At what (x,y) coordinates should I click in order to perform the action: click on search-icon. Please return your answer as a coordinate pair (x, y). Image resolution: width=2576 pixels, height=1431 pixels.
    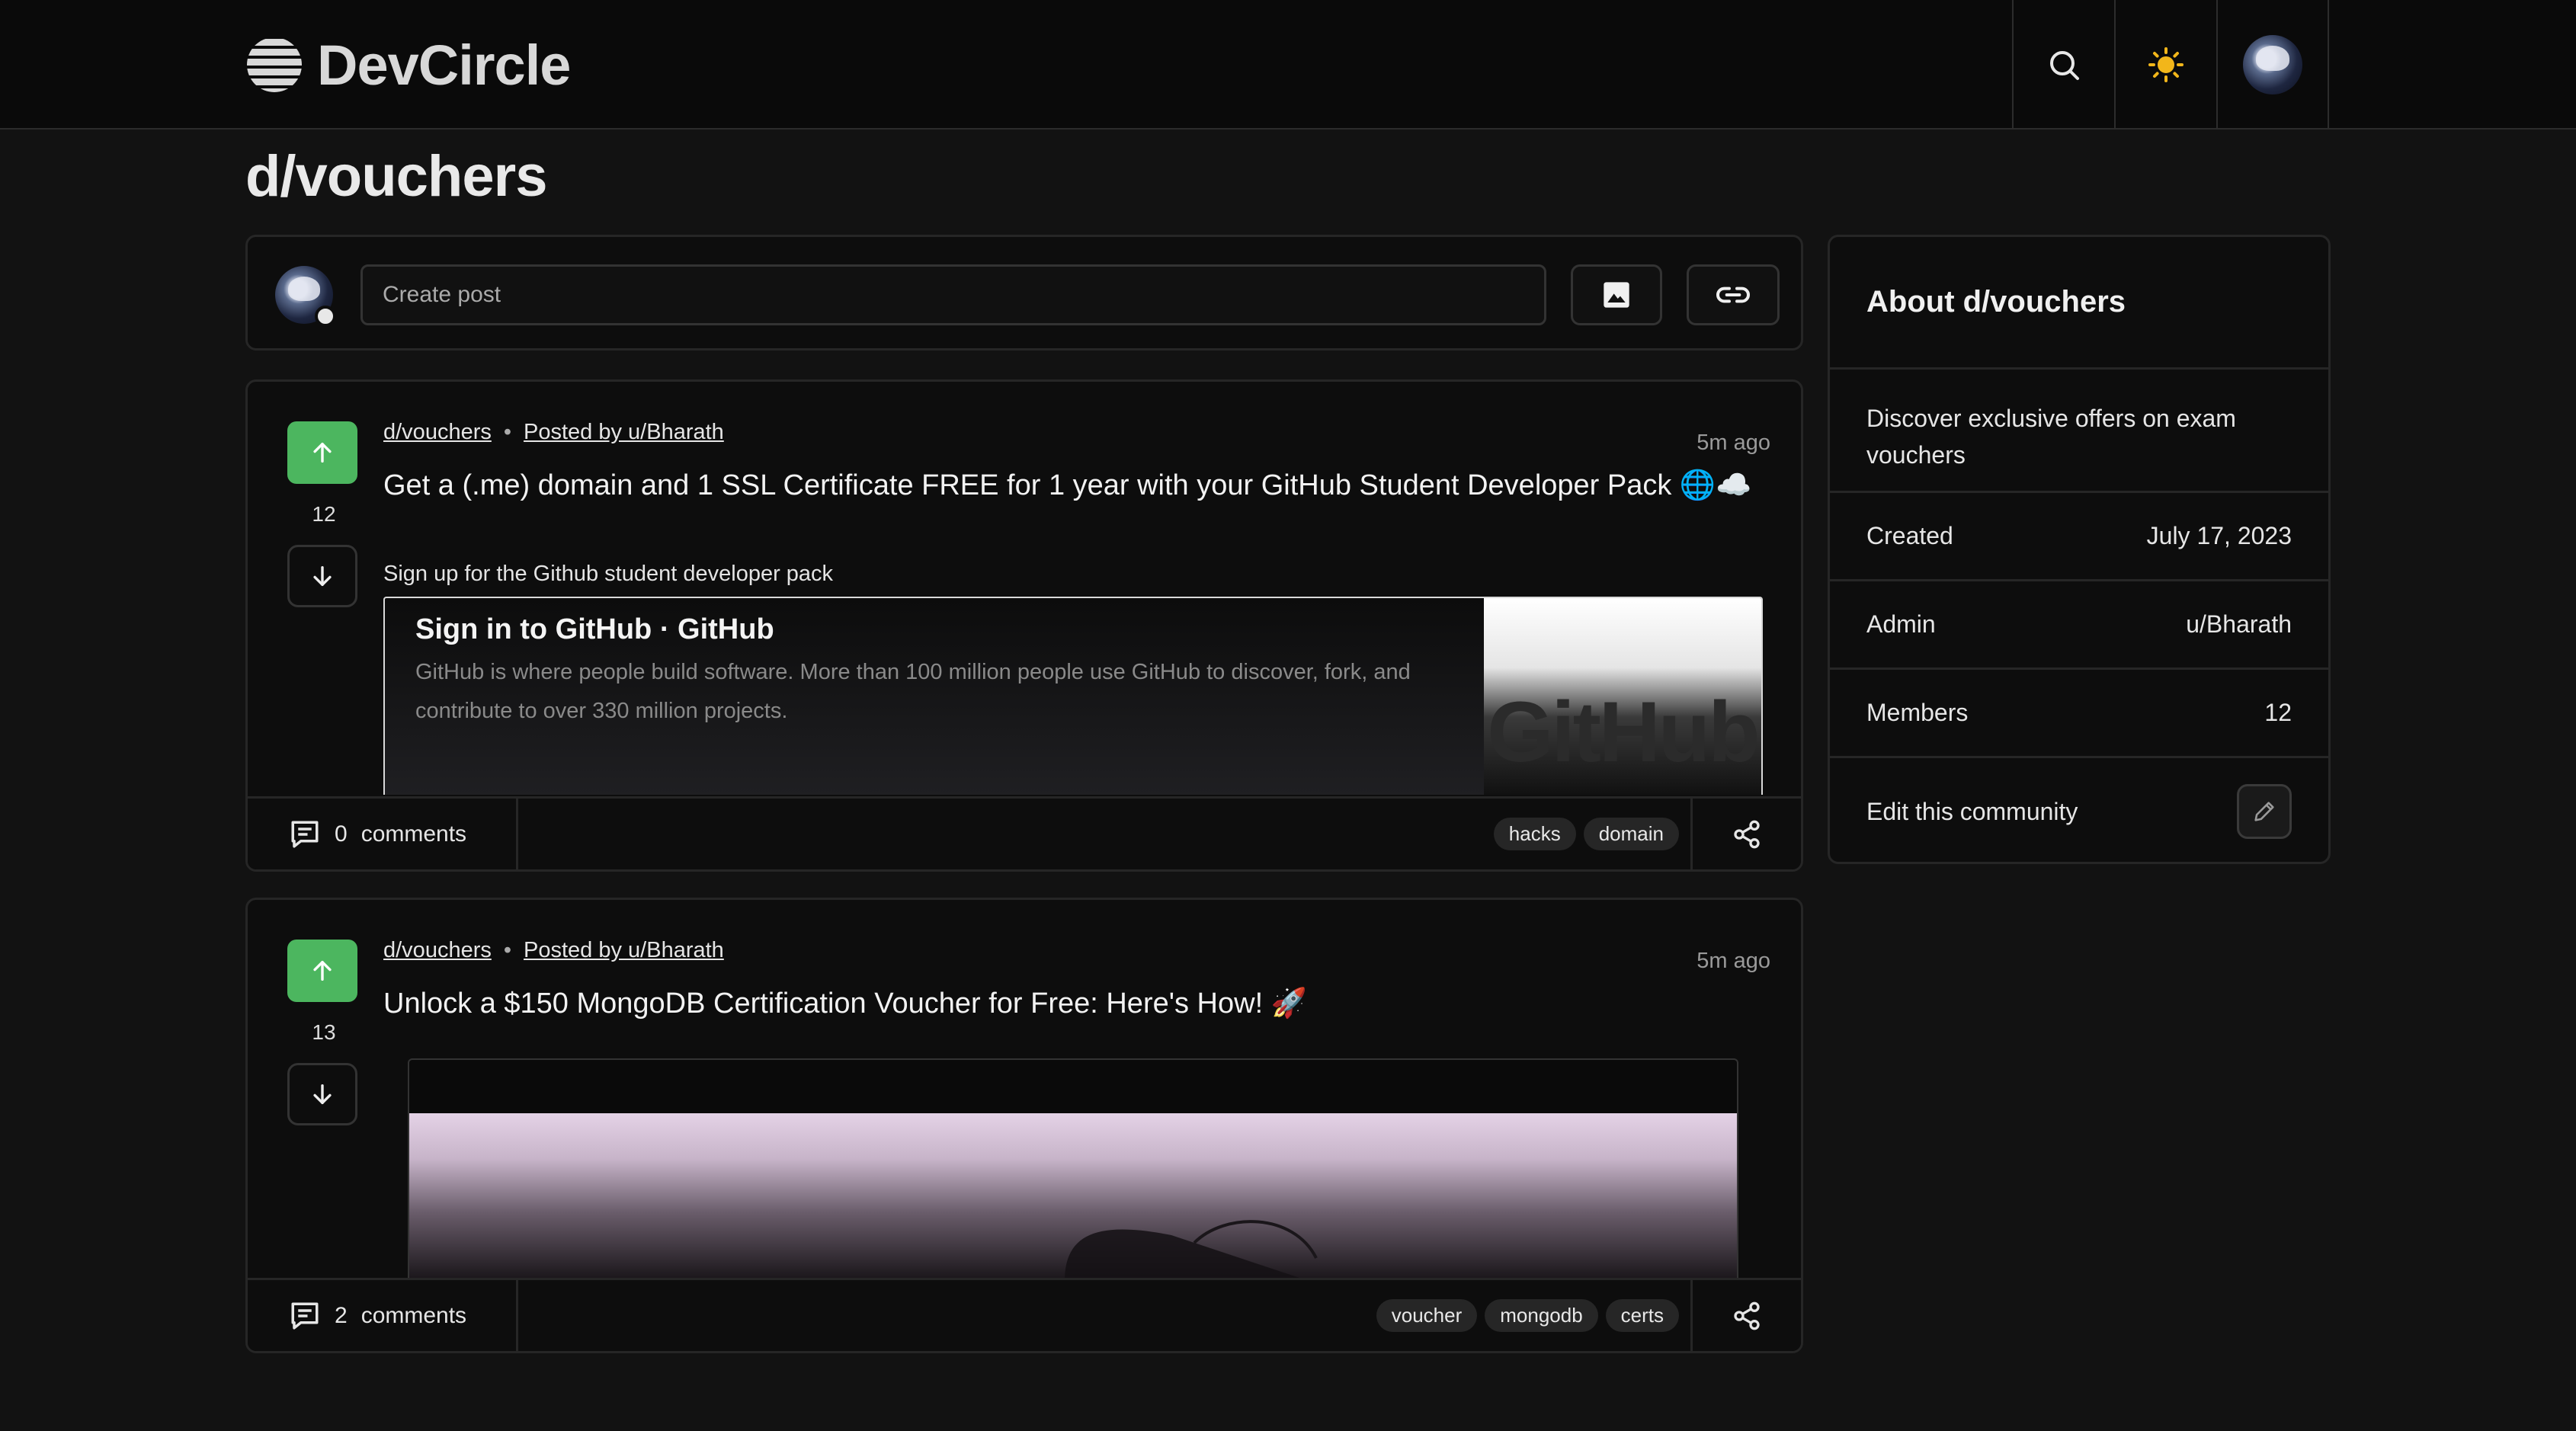
    Looking at the image, I should click on (2064, 65).